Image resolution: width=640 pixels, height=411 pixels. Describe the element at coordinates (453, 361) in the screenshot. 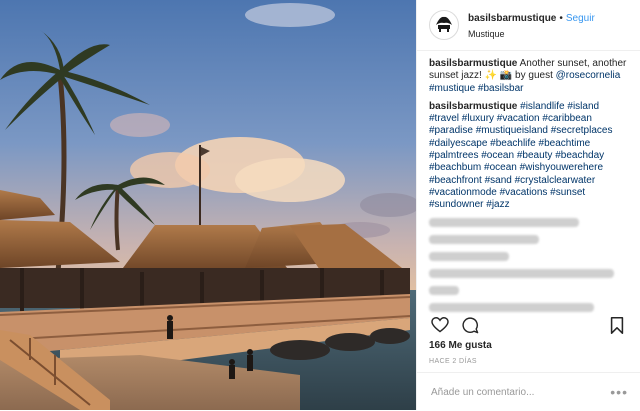

I see `post-time: HACE 2 DÍAS` at that location.